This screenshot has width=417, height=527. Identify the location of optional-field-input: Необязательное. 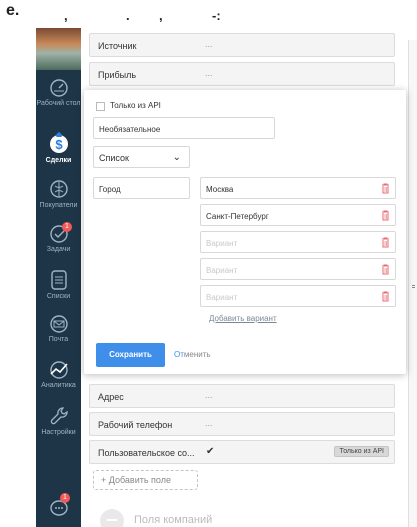
(184, 128).